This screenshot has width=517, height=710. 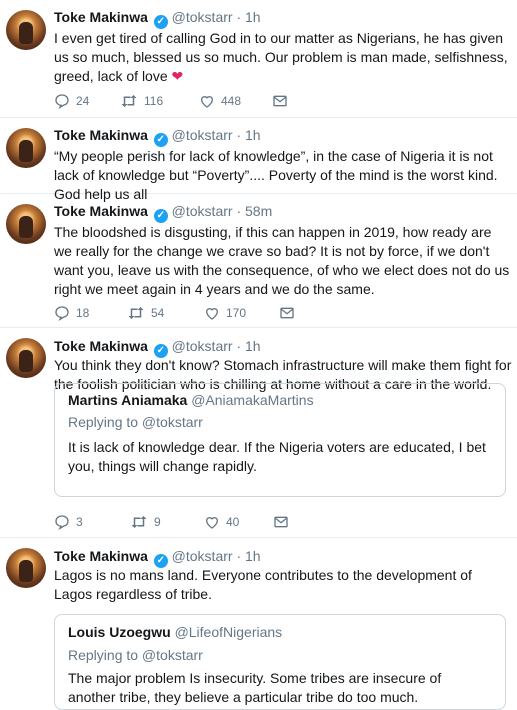 I want to click on retweet-count: 54, so click(x=158, y=313).